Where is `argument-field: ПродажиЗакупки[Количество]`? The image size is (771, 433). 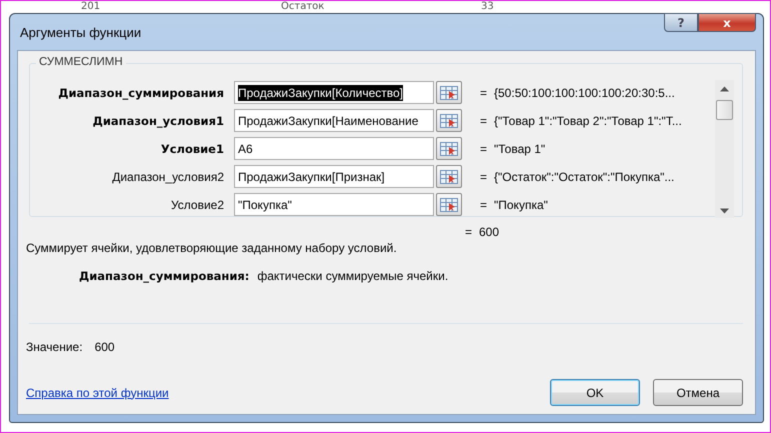
argument-field: ПродажиЗакупки[Количество] is located at coordinates (334, 92).